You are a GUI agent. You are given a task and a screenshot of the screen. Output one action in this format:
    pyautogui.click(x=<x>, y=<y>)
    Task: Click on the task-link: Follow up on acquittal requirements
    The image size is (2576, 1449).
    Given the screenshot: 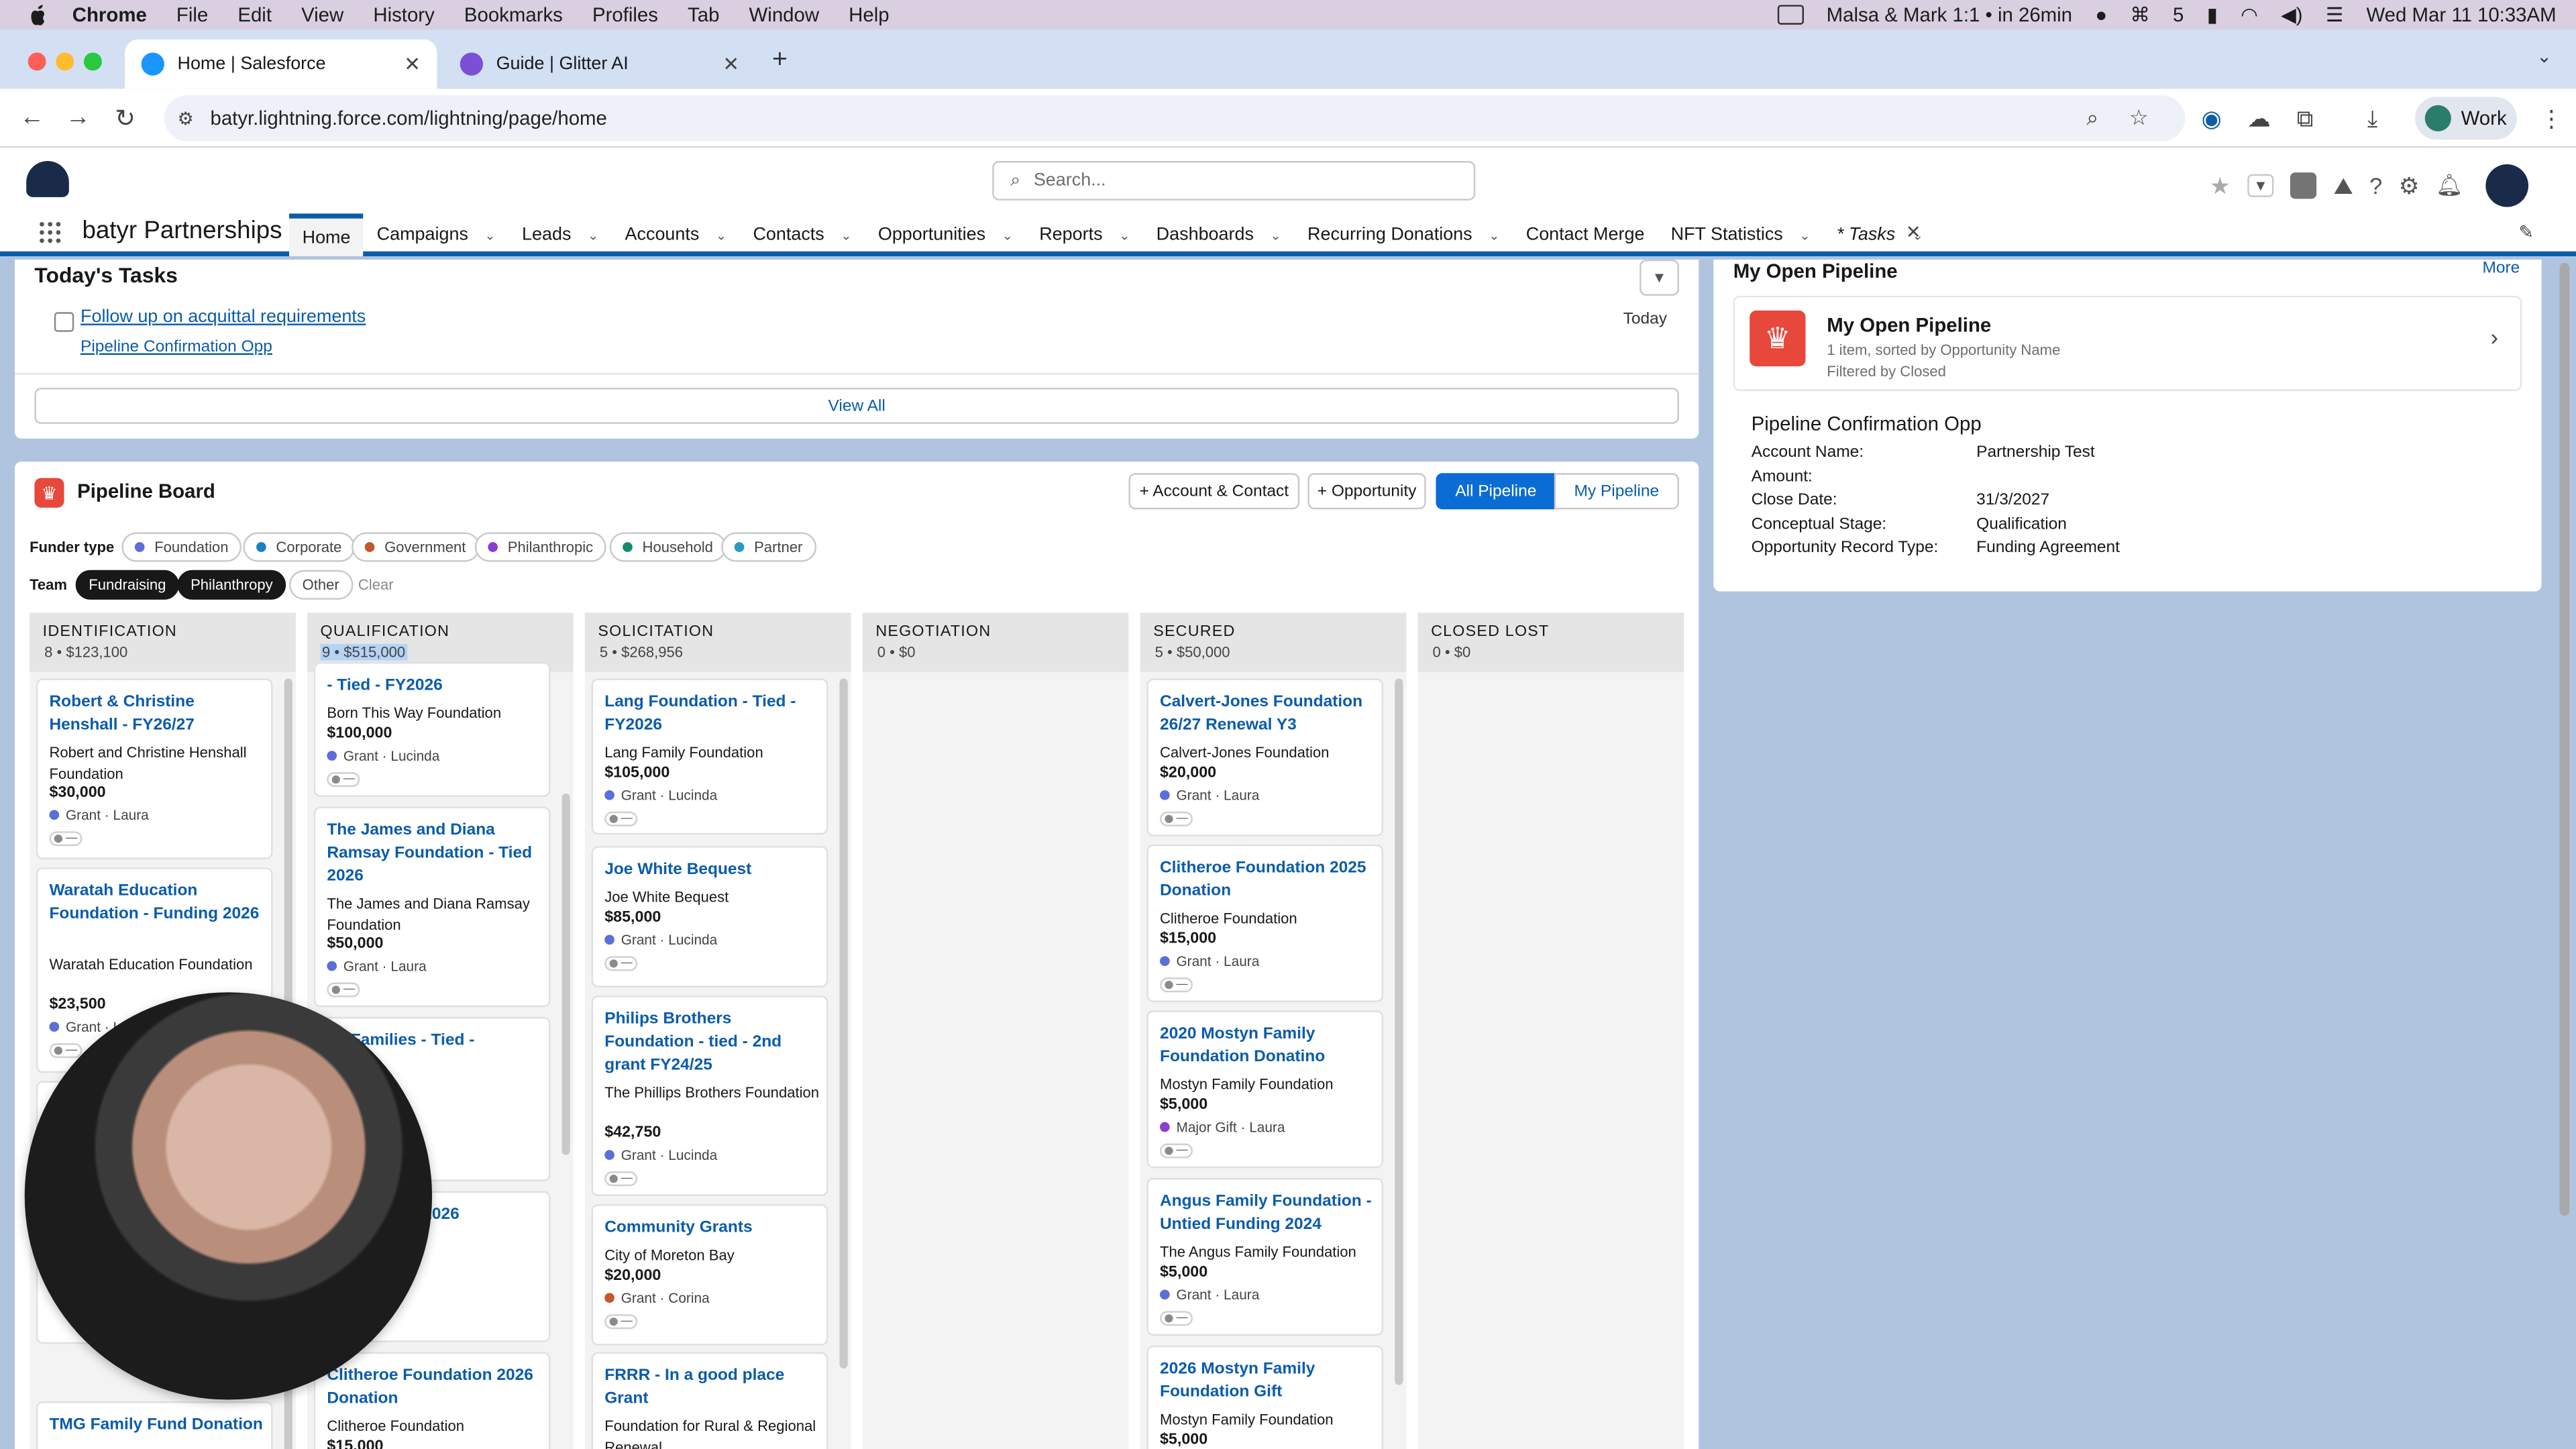 What is the action you would take?
    pyautogui.click(x=223, y=317)
    